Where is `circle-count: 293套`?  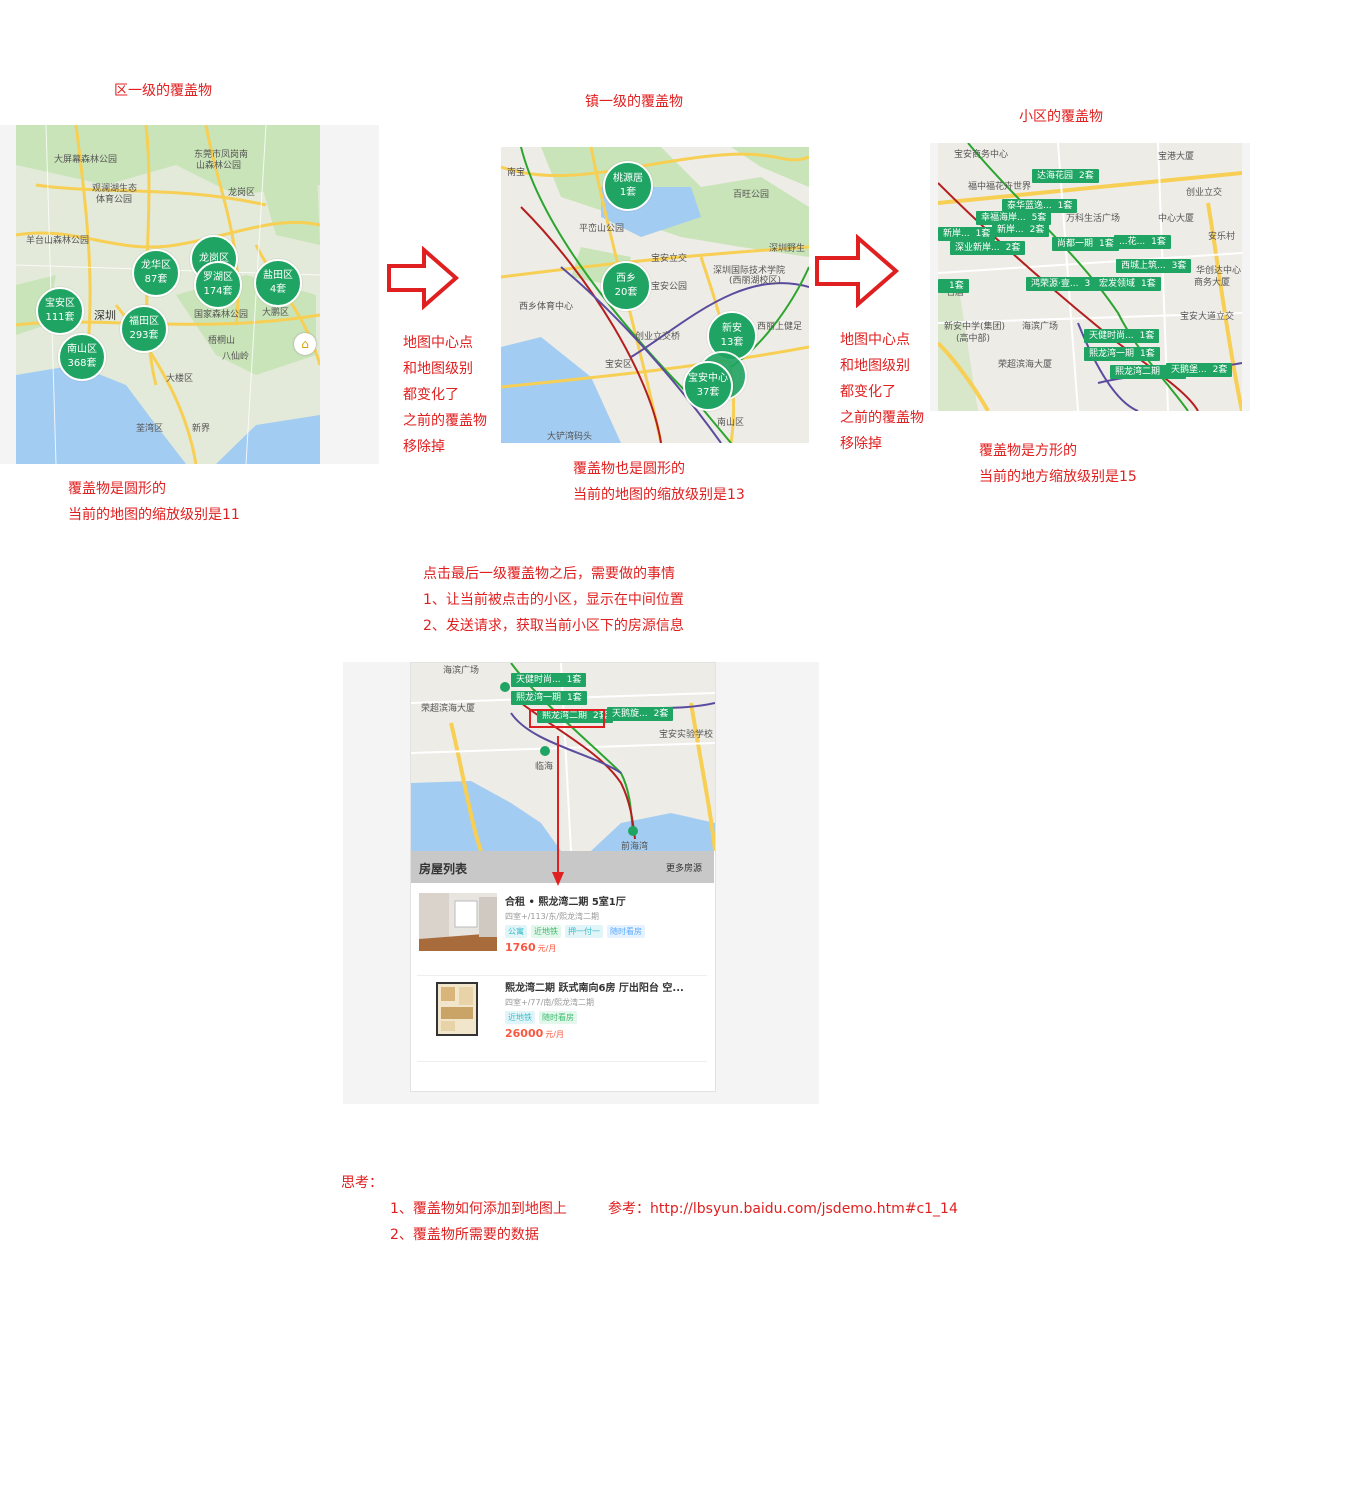
circle-count: 293套 is located at coordinates (144, 335).